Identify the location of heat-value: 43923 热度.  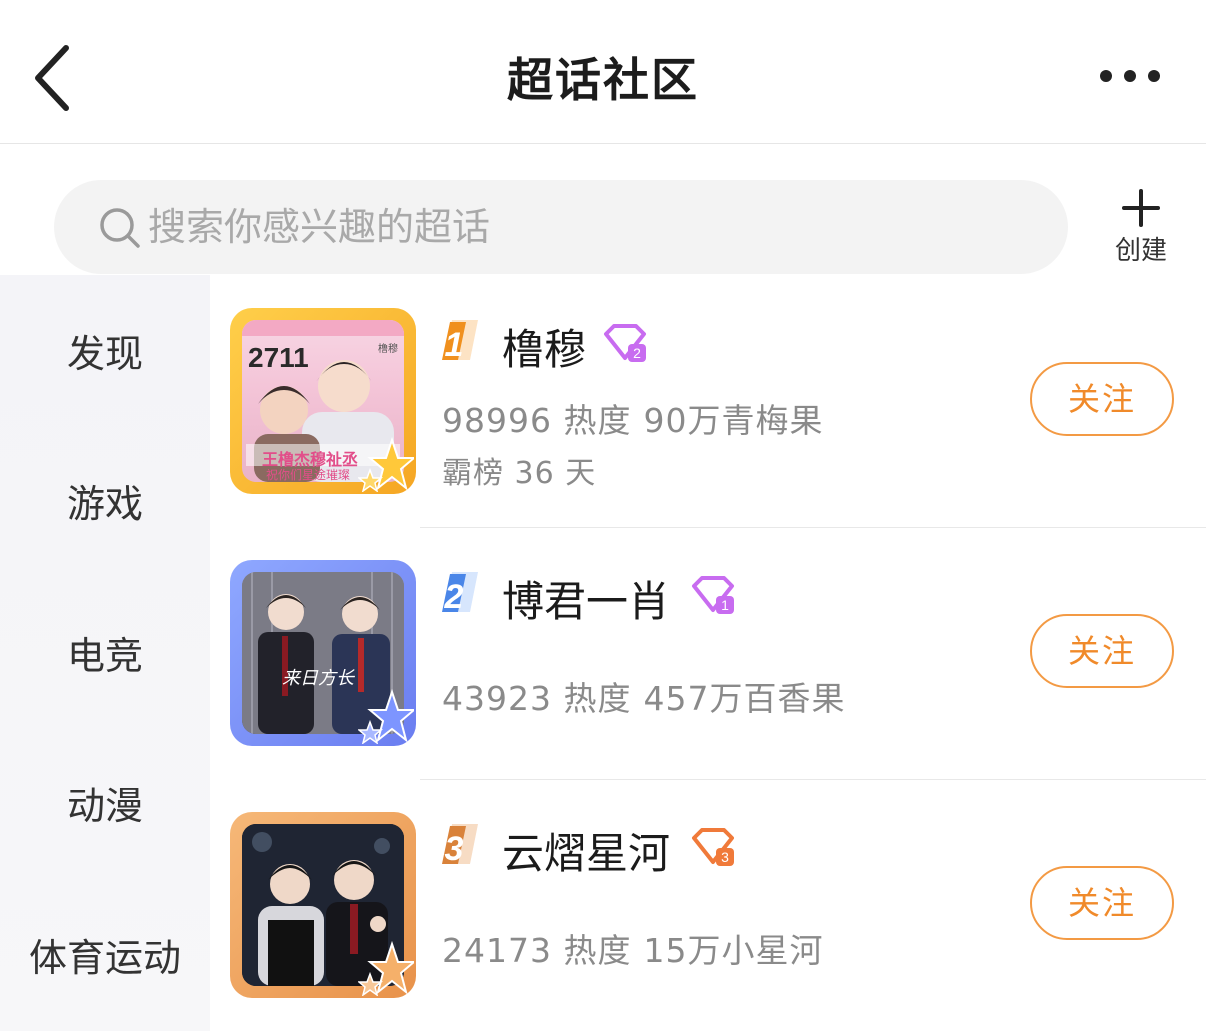
(537, 698).